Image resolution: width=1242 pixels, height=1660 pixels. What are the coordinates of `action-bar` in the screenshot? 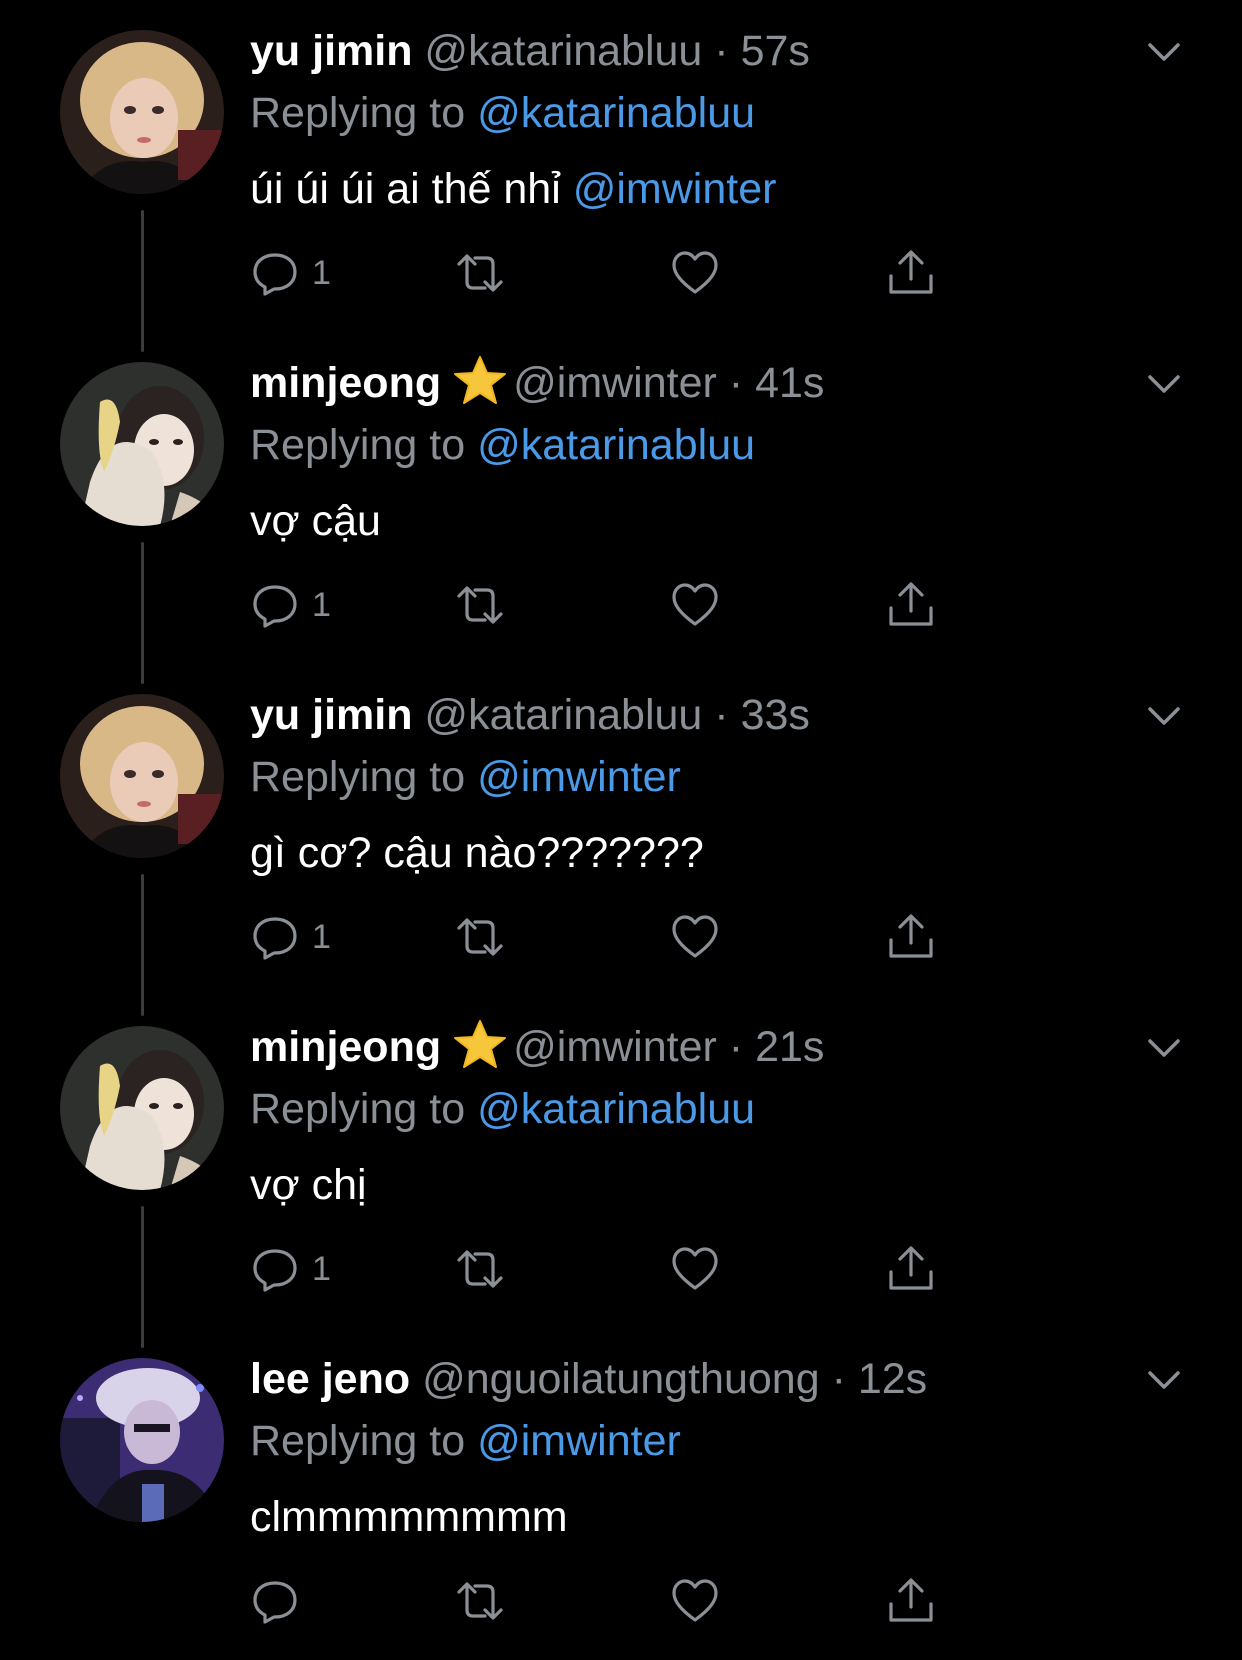 It's located at (630, 1601).